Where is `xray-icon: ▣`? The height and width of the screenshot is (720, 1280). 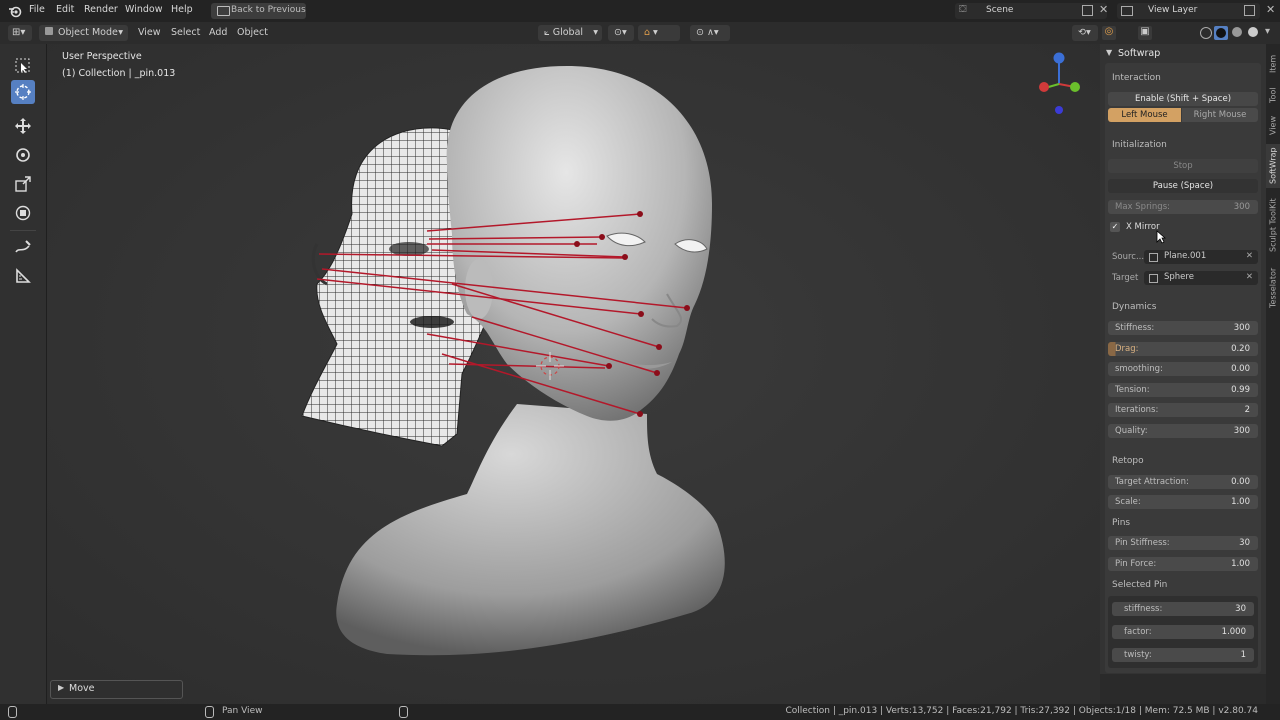 xray-icon: ▣ is located at coordinates (1145, 33).